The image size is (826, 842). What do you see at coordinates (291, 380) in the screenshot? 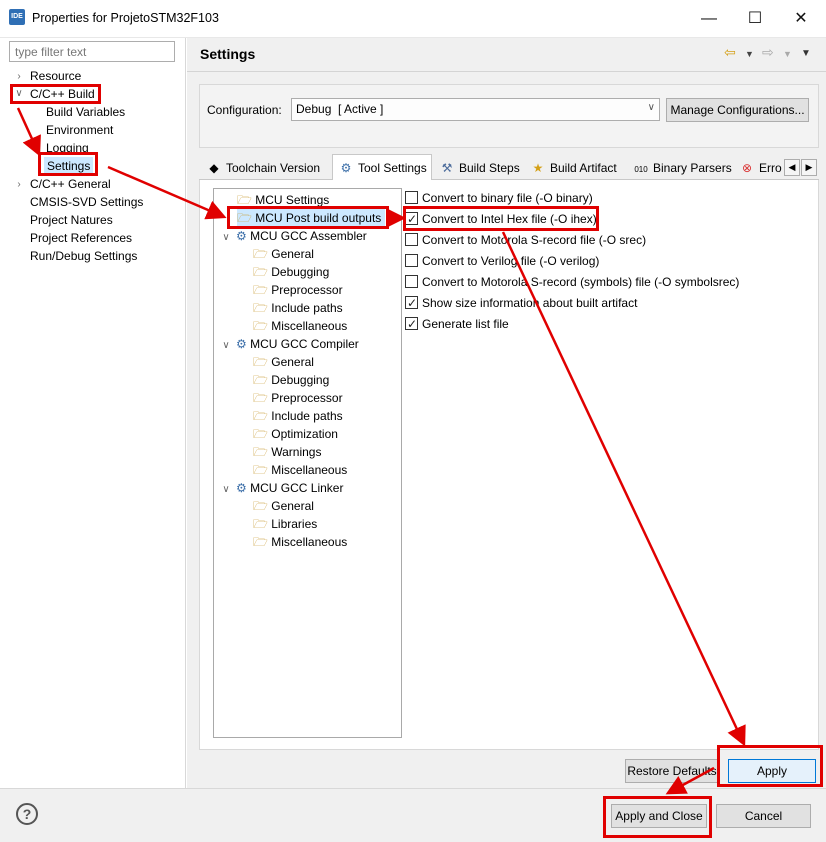
I see `tool-item-cc-debugging: 🗁 Debugging` at bounding box center [291, 380].